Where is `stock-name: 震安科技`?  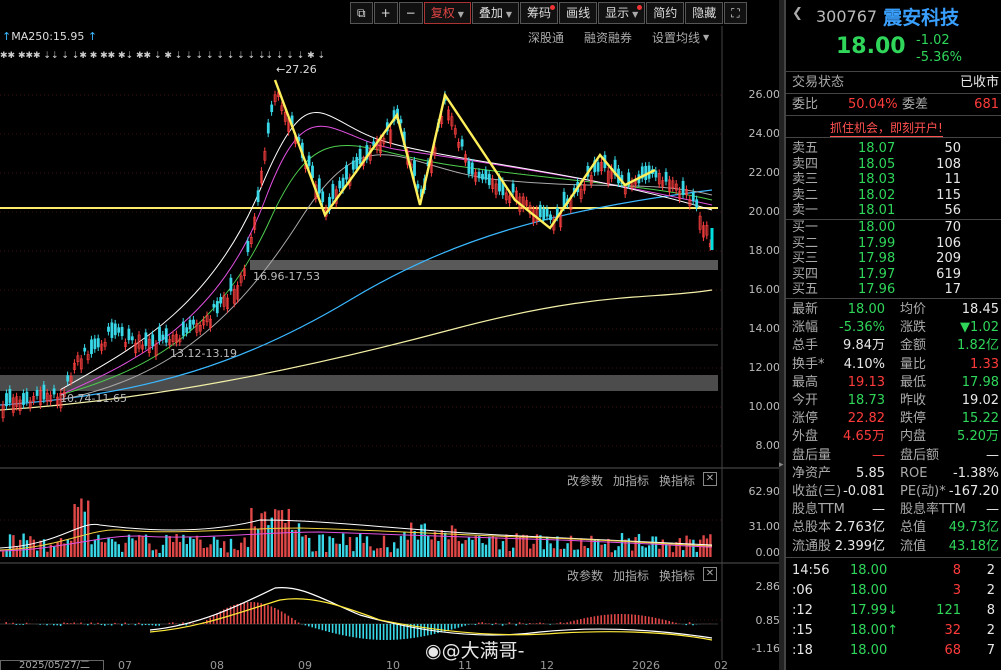 stock-name: 震安科技 is located at coordinates (921, 16).